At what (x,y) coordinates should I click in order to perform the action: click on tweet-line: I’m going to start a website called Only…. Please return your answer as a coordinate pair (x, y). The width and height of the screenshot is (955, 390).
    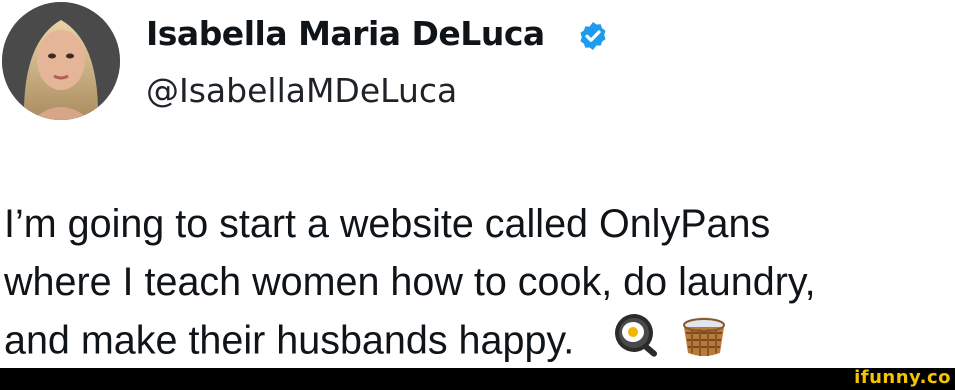
    Looking at the image, I should click on (387, 224).